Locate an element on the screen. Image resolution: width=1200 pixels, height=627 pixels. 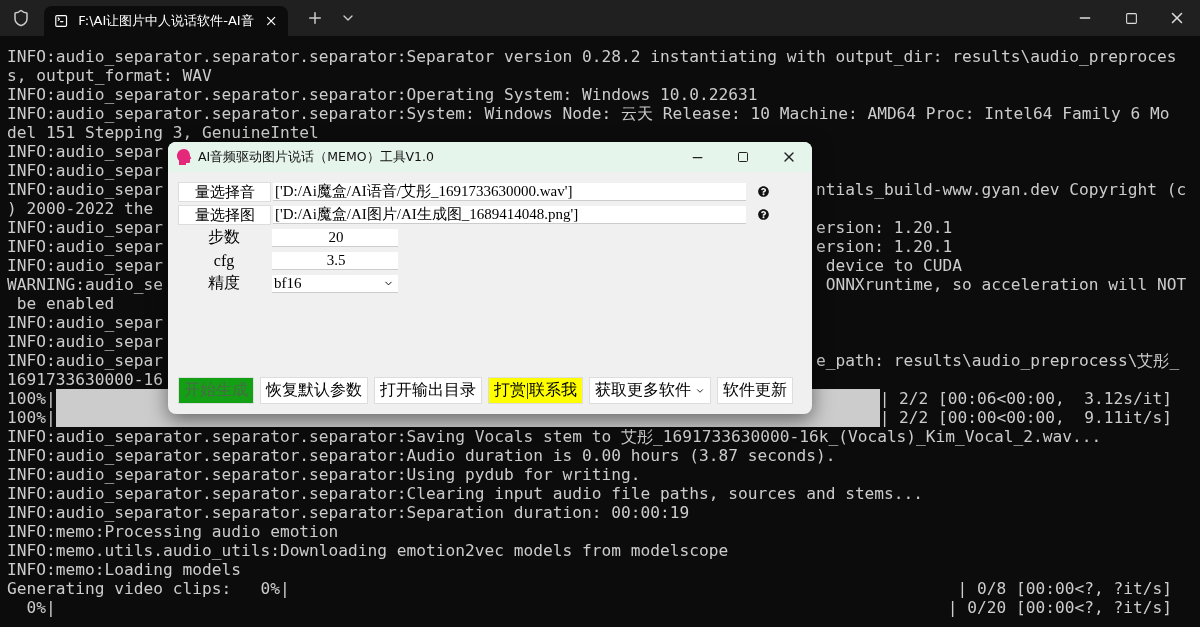
plus-icon is located at coordinates (315, 18).